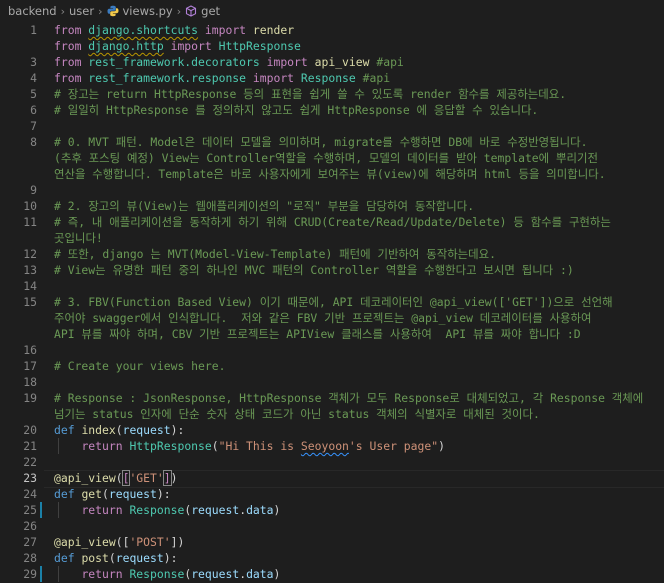 This screenshot has height=583, width=664. Describe the element at coordinates (18, 366) in the screenshot. I see `line-number: 17` at that location.